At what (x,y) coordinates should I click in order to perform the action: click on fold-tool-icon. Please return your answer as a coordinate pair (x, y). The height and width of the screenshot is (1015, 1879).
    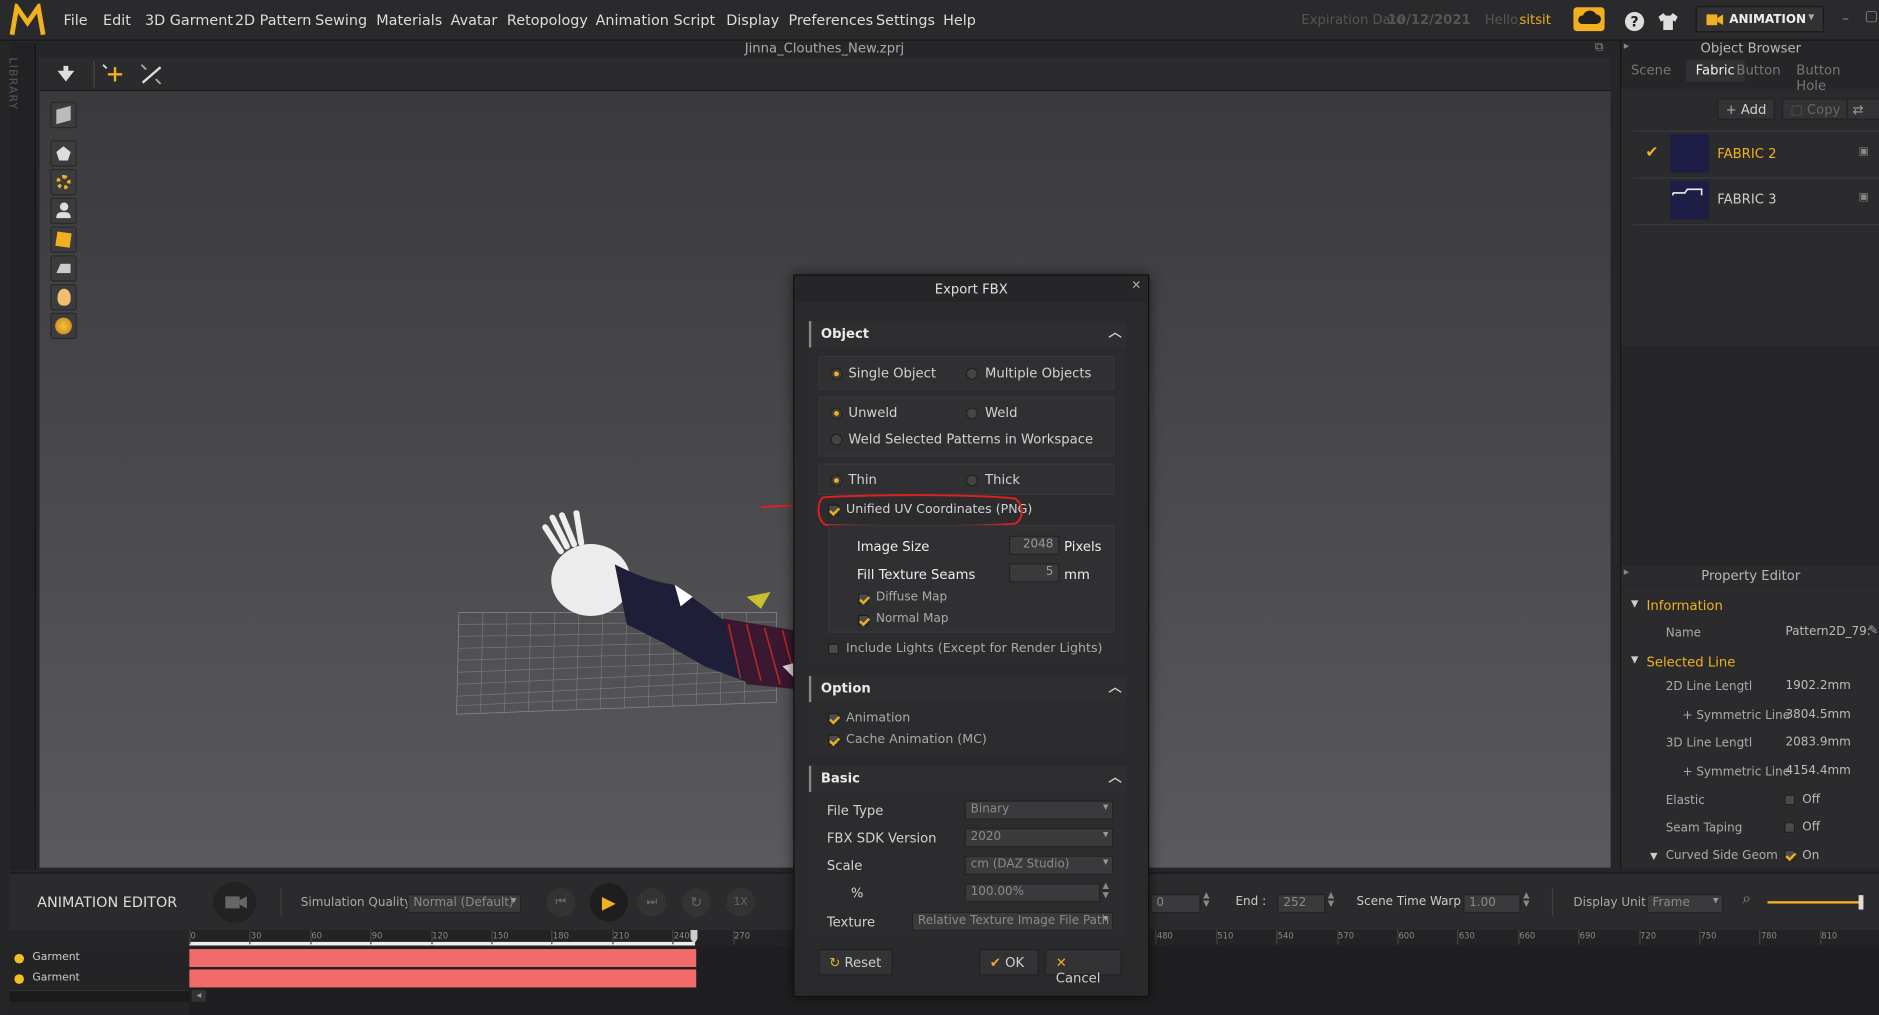
    Looking at the image, I should click on (63, 153).